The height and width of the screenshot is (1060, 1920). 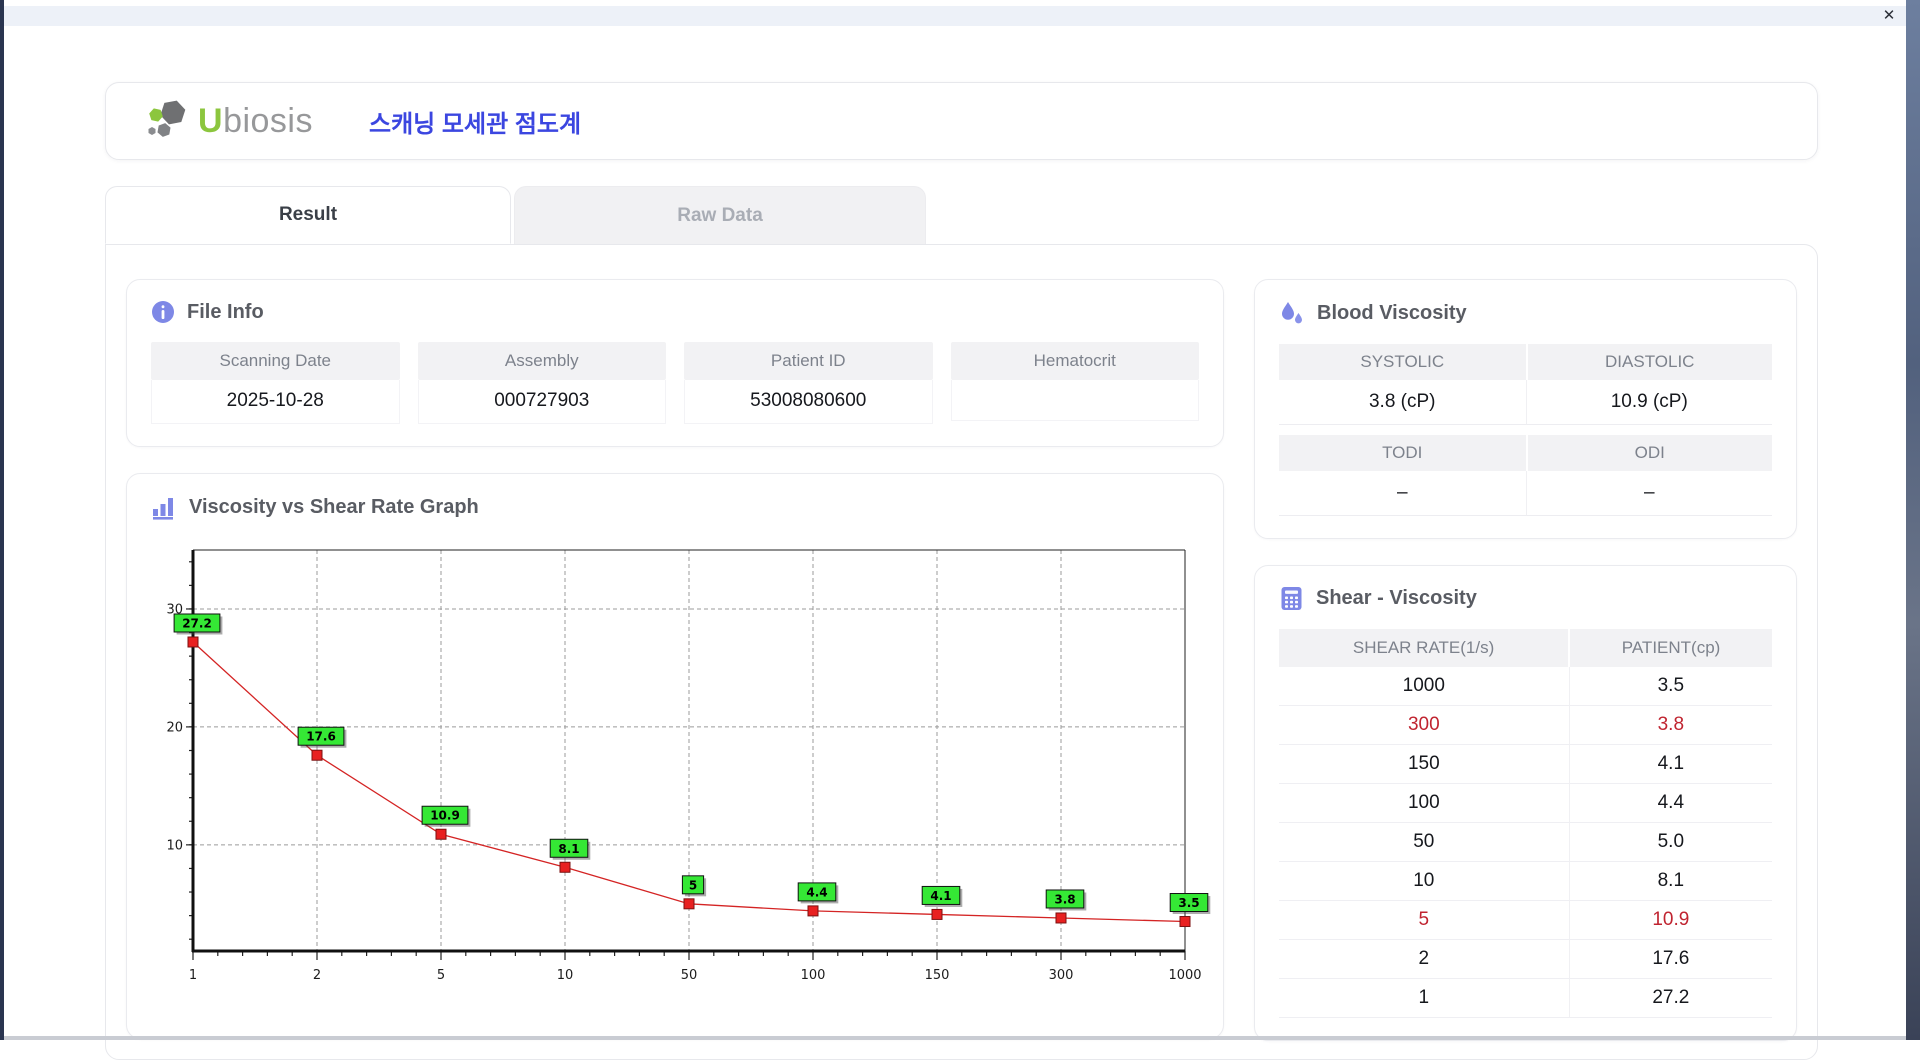 What do you see at coordinates (334, 507) in the screenshot?
I see `graph-title: Viscosity vs Shear Rate Graph` at bounding box center [334, 507].